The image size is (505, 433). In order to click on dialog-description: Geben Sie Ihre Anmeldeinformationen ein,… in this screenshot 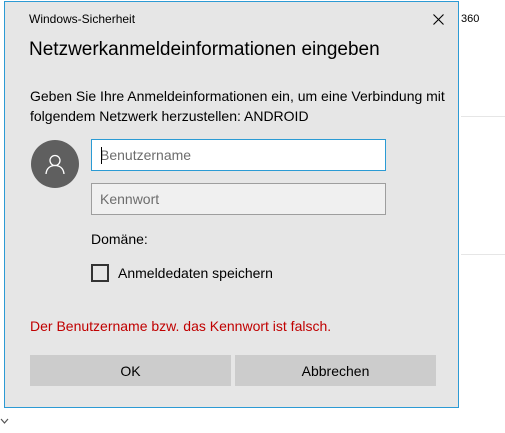, I will do `click(237, 106)`.